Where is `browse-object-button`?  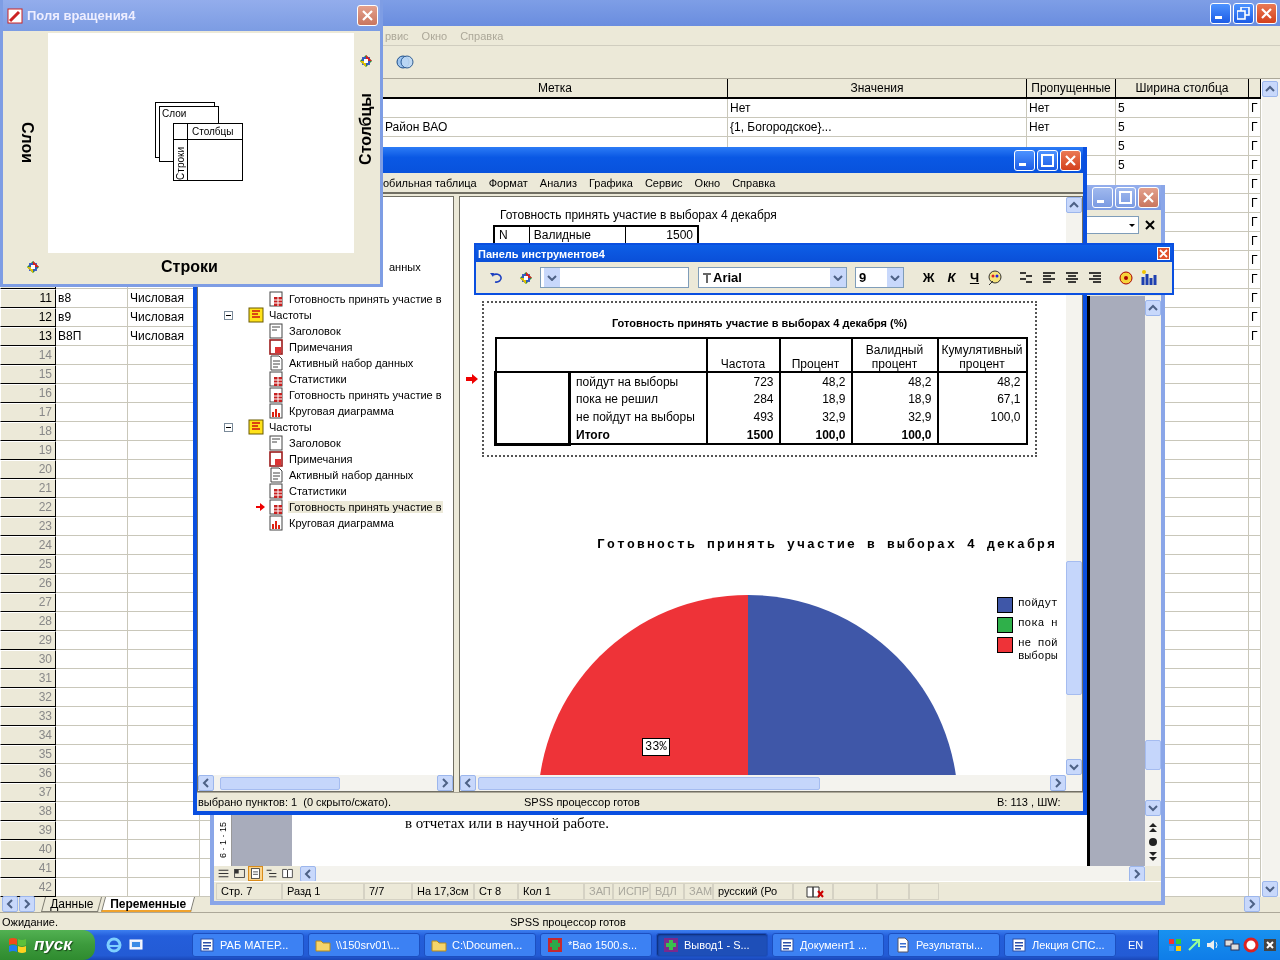 browse-object-button is located at coordinates (1153, 842).